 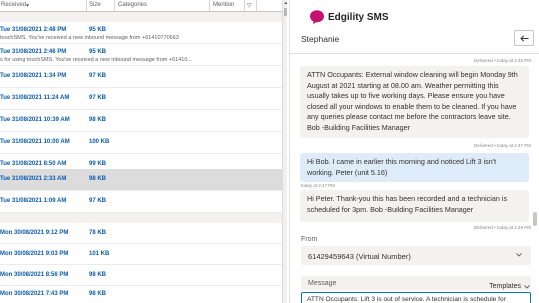 I want to click on mail-date: Tue 31/08/2021 2:33 AM, so click(x=33, y=179).